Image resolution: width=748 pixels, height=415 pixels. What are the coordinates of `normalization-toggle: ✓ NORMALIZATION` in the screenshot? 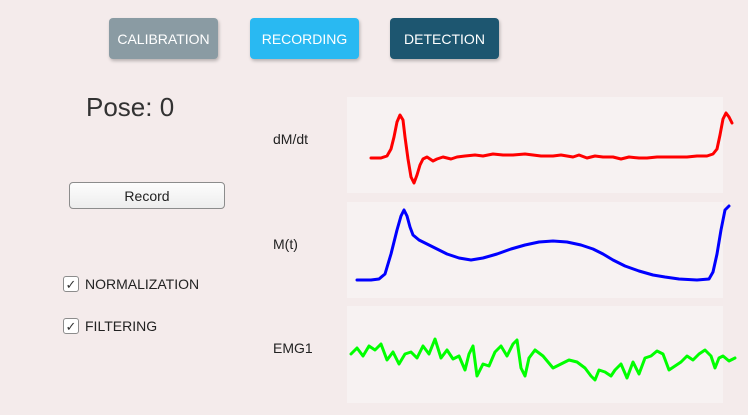 It's located at (131, 284).